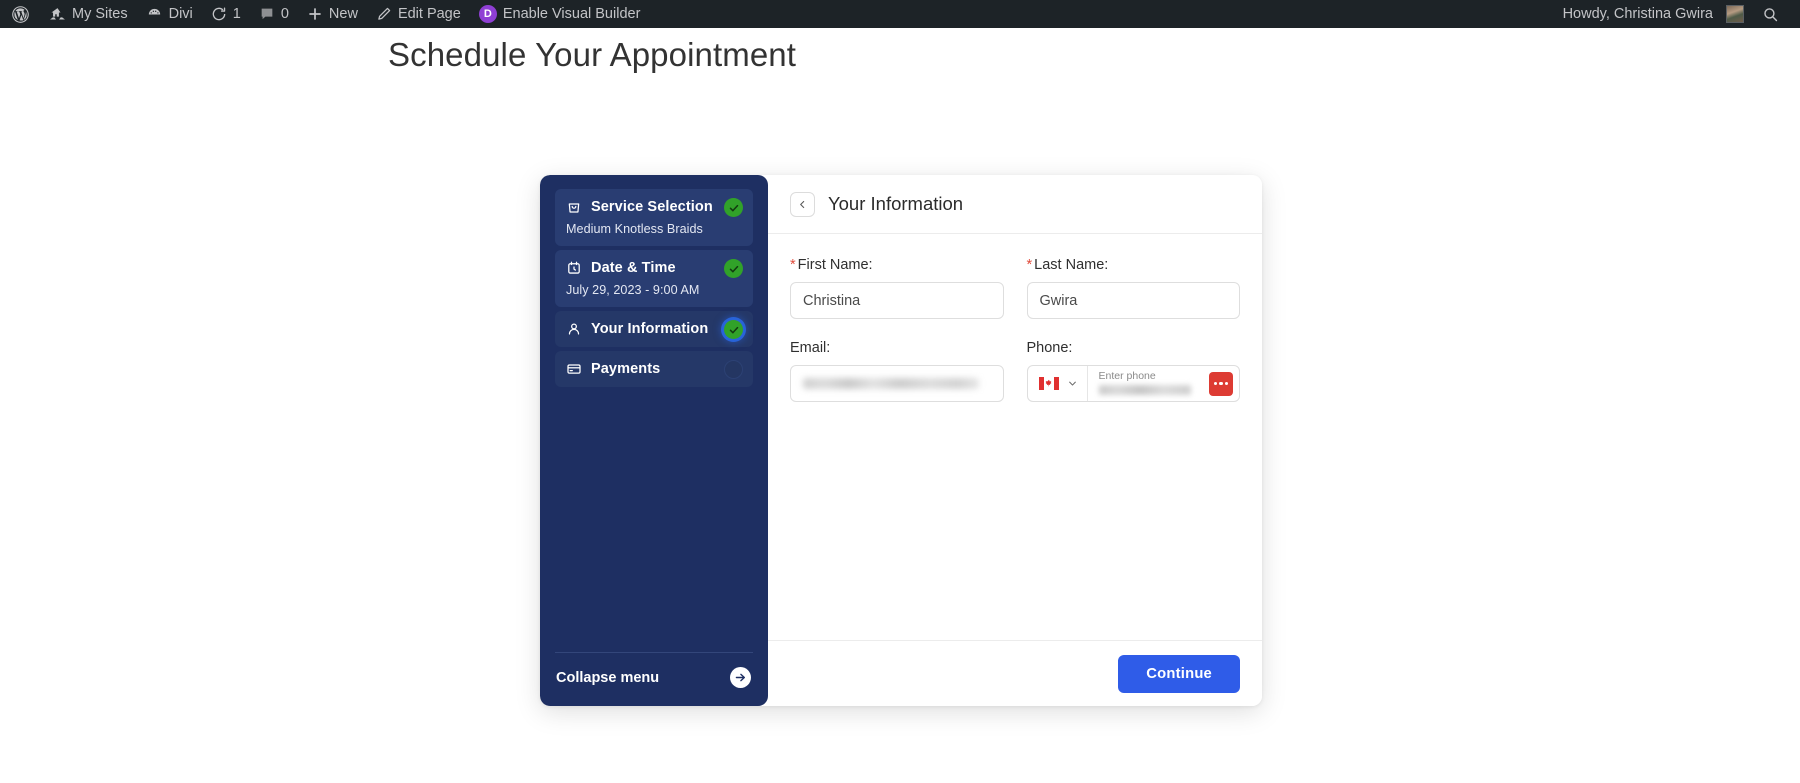 The image size is (1800, 783). I want to click on pencil-icon, so click(384, 14).